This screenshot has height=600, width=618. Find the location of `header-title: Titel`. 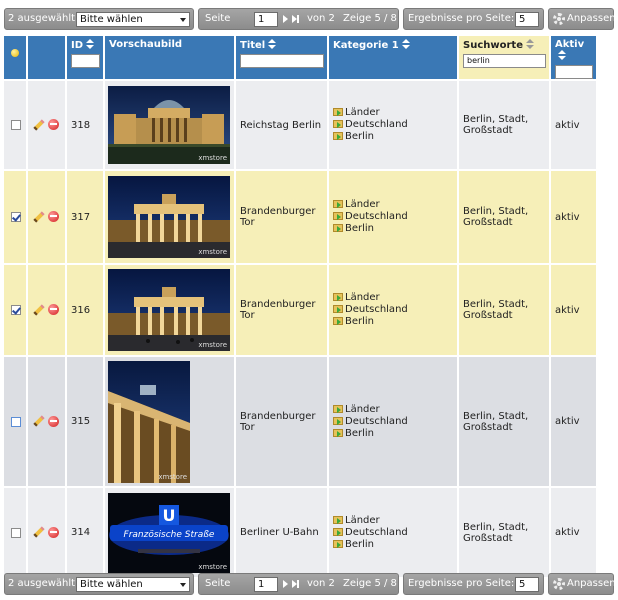

header-title: Titel is located at coordinates (282, 58).